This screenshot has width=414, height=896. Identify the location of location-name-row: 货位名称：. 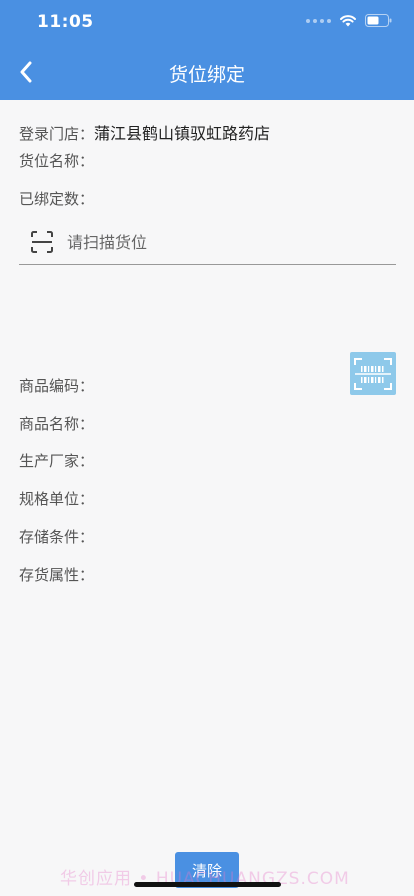
(56, 160).